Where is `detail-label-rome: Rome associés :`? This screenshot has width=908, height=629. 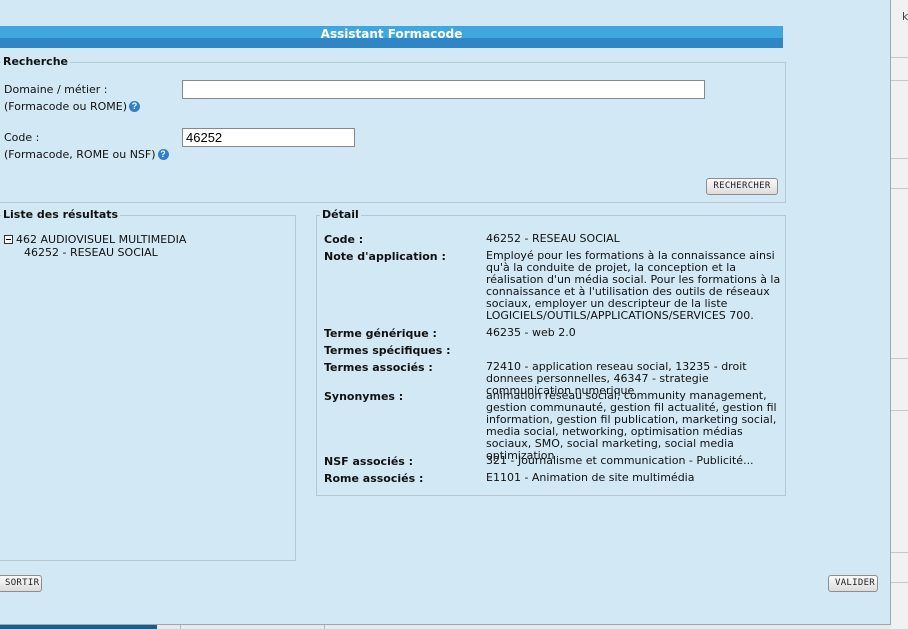
detail-label-rome: Rome associés : is located at coordinates (374, 478).